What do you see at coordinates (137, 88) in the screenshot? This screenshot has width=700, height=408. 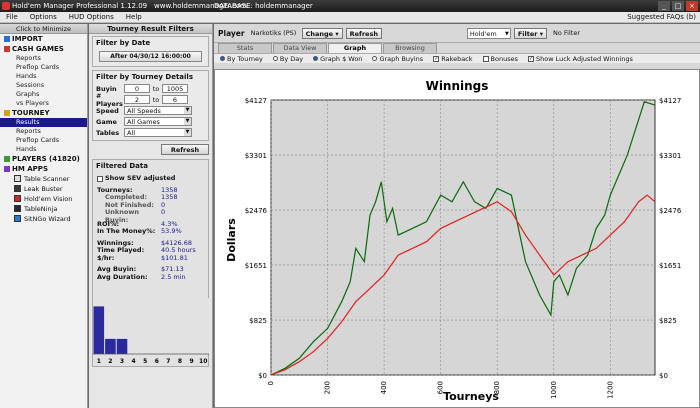 I see `buyin-from-input: 0` at bounding box center [137, 88].